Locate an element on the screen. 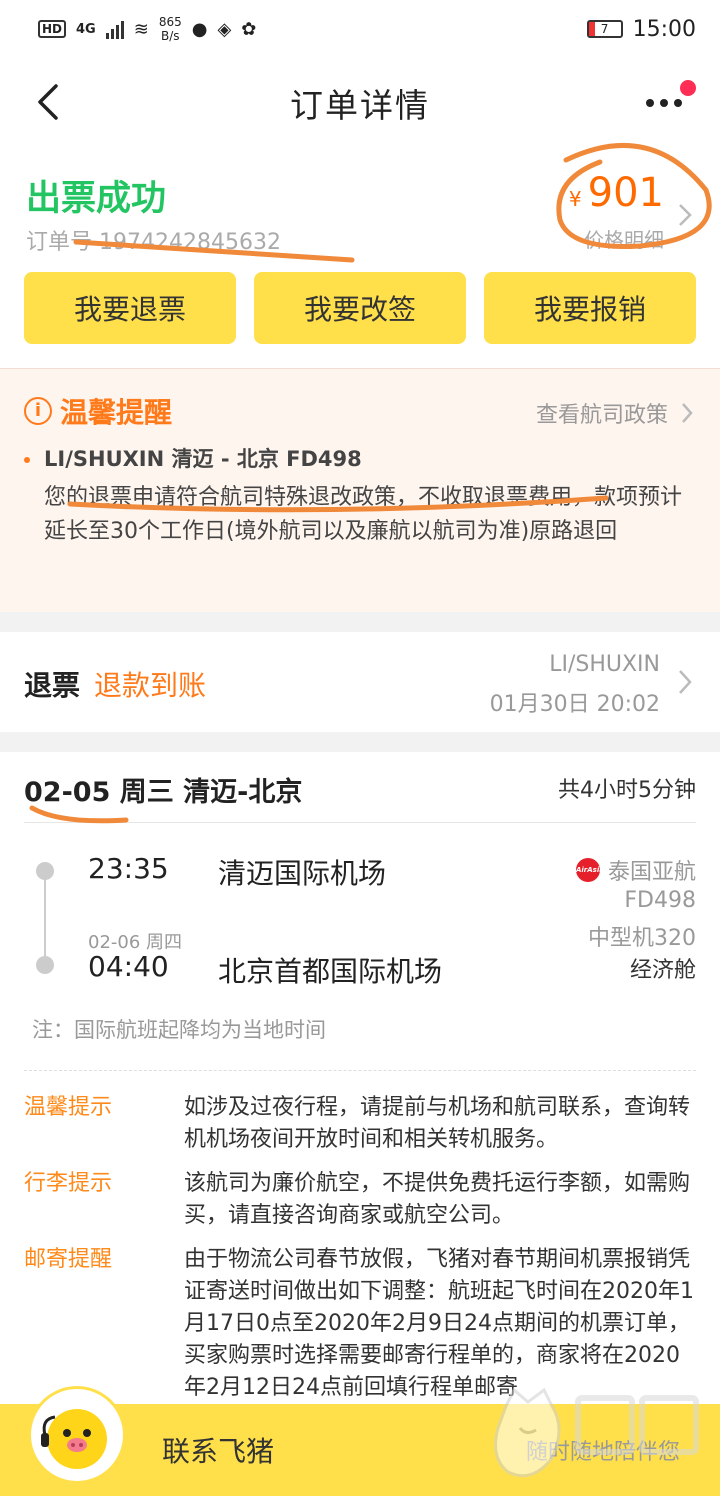 This screenshot has height=1496, width=720. reimburse-button: 我要报销 is located at coordinates (590, 308).